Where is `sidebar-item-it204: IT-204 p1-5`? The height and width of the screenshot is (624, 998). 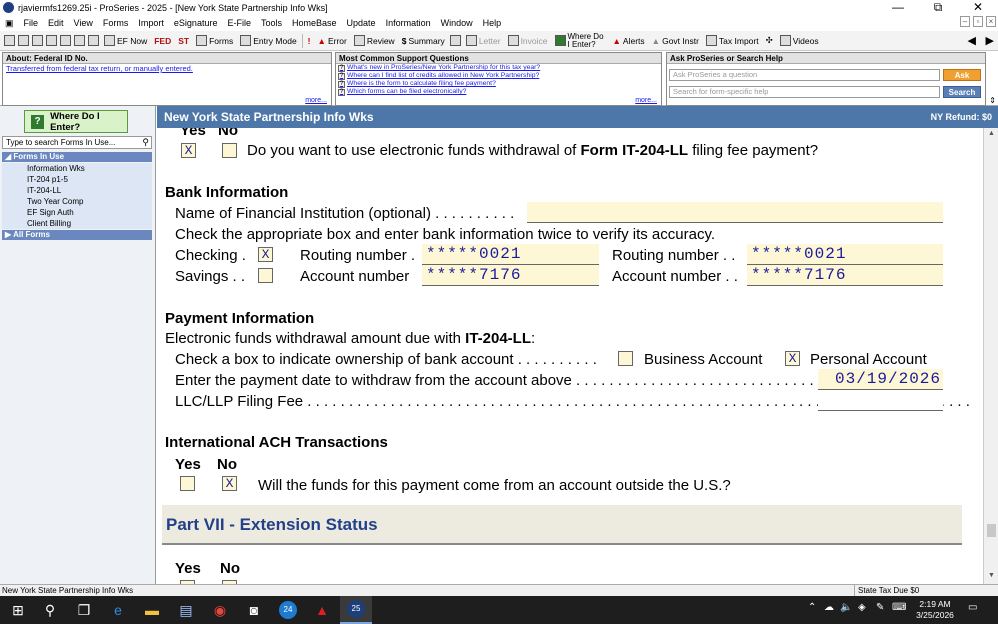
sidebar-item-it204: IT-204 p1-5 is located at coordinates (77, 179).